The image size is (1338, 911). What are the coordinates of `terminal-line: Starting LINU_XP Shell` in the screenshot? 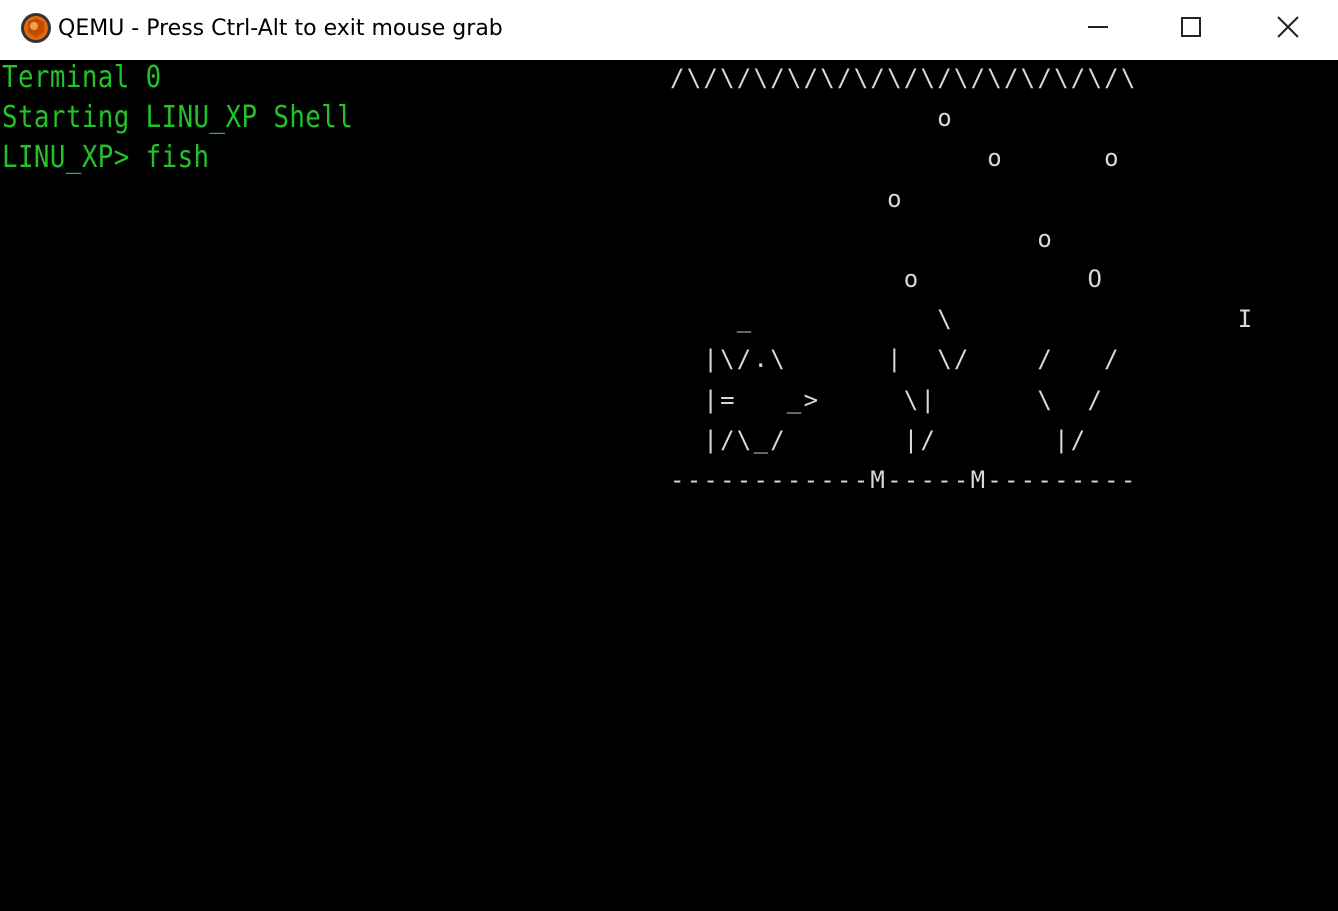 It's located at (178, 117).